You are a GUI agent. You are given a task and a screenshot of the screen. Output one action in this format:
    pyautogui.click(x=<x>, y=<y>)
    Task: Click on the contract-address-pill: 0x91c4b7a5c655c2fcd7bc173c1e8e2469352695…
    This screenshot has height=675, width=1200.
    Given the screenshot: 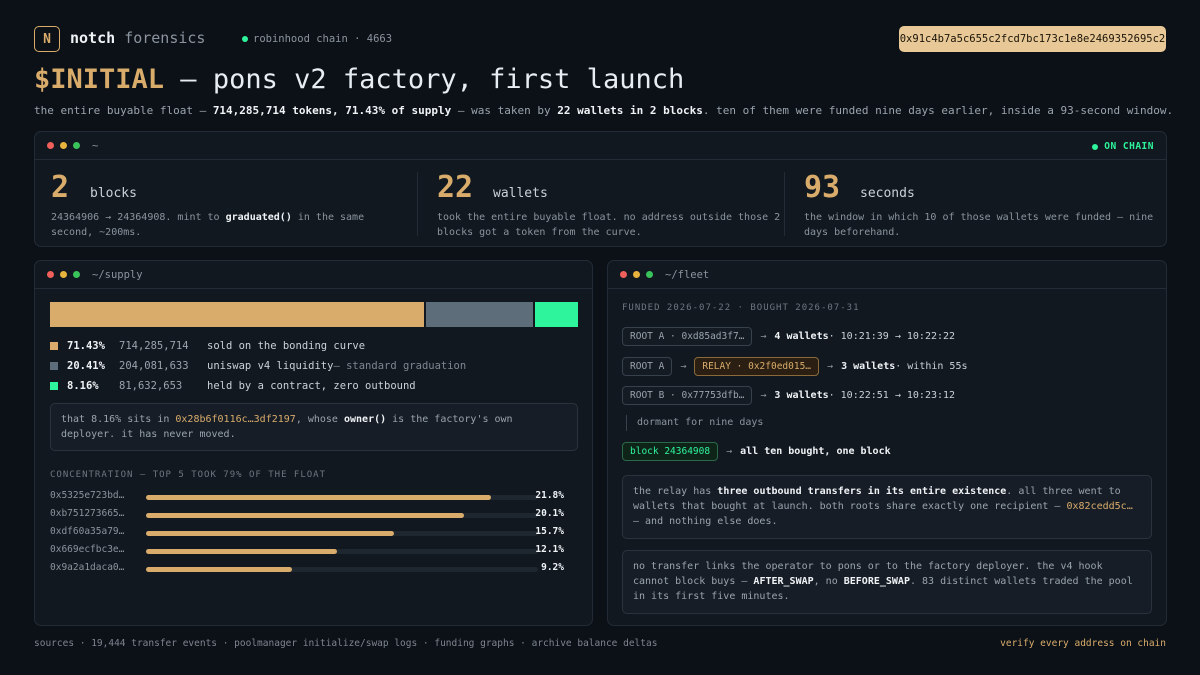 What is the action you would take?
    pyautogui.click(x=1032, y=39)
    